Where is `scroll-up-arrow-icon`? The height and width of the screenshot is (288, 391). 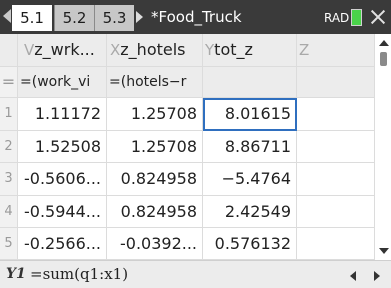 scroll-up-arrow-icon is located at coordinates (384, 43).